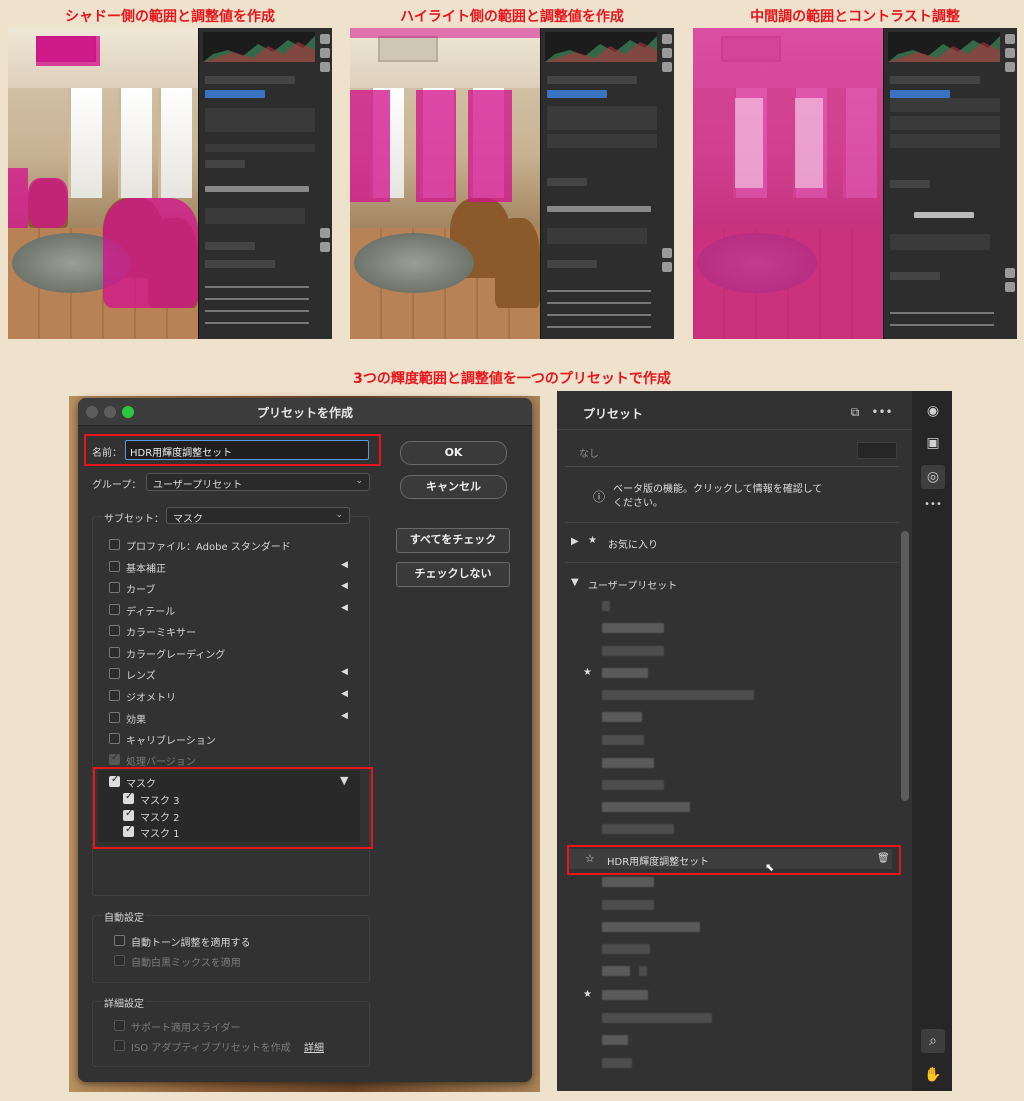 Image resolution: width=1024 pixels, height=1101 pixels. I want to click on thumbnail-shadow-mask, so click(170, 183).